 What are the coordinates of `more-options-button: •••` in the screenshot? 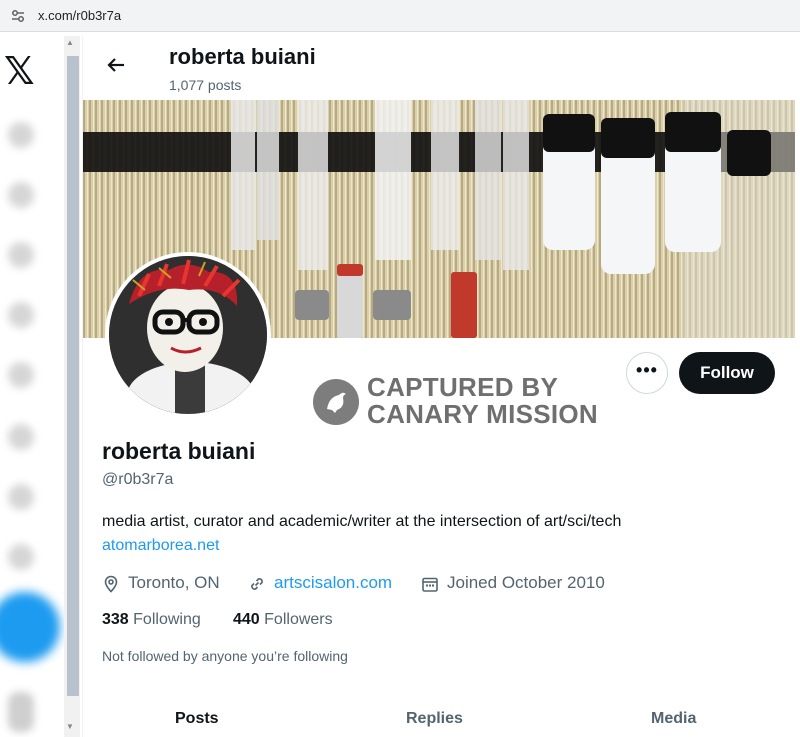 It's located at (647, 373).